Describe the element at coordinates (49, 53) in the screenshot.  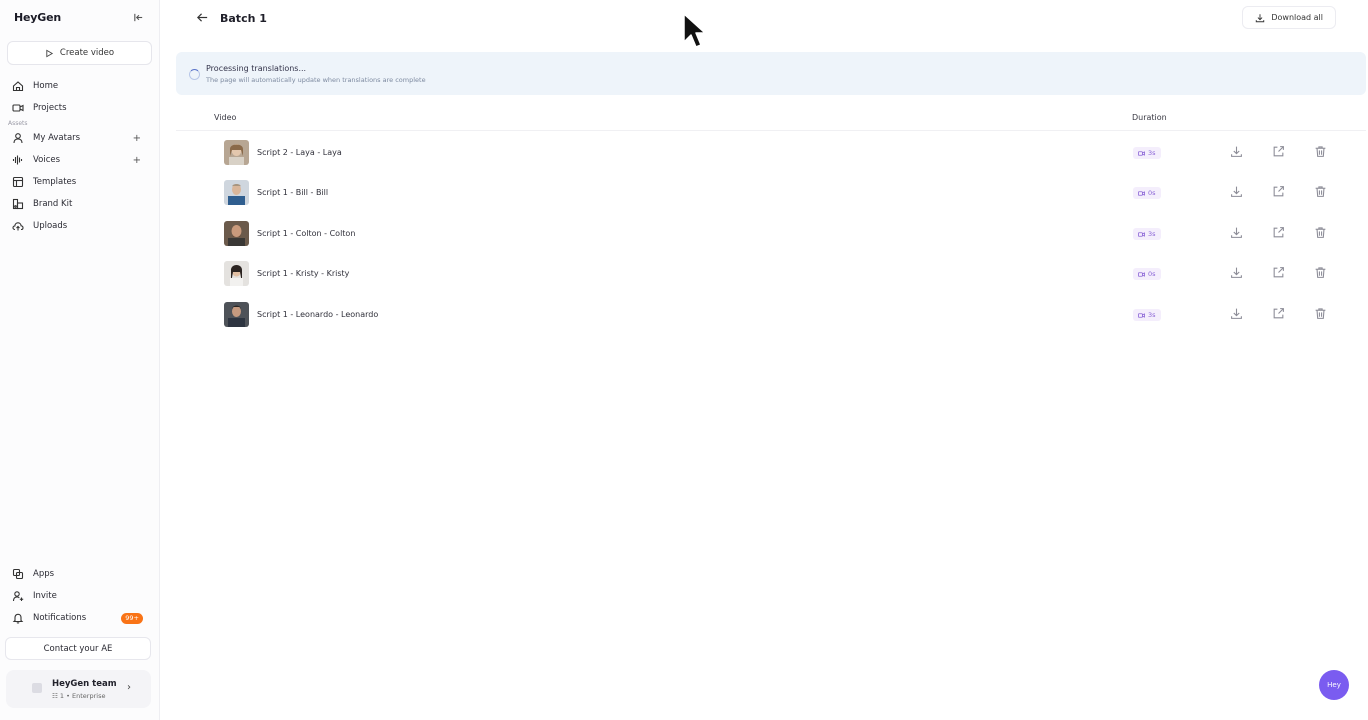
I see `play-icon` at that location.